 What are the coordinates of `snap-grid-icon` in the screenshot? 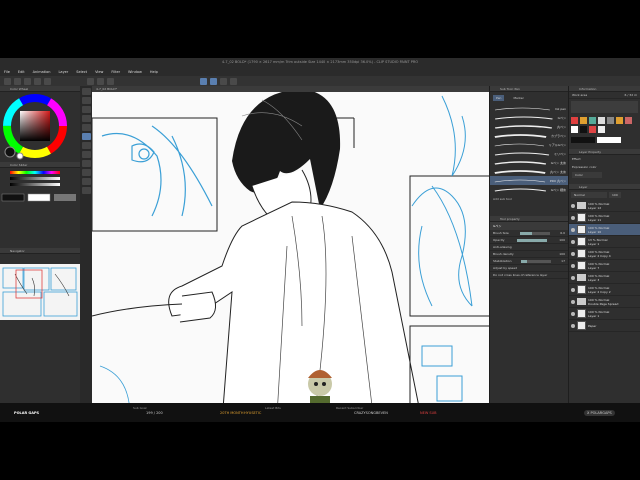 It's located at (223, 81).